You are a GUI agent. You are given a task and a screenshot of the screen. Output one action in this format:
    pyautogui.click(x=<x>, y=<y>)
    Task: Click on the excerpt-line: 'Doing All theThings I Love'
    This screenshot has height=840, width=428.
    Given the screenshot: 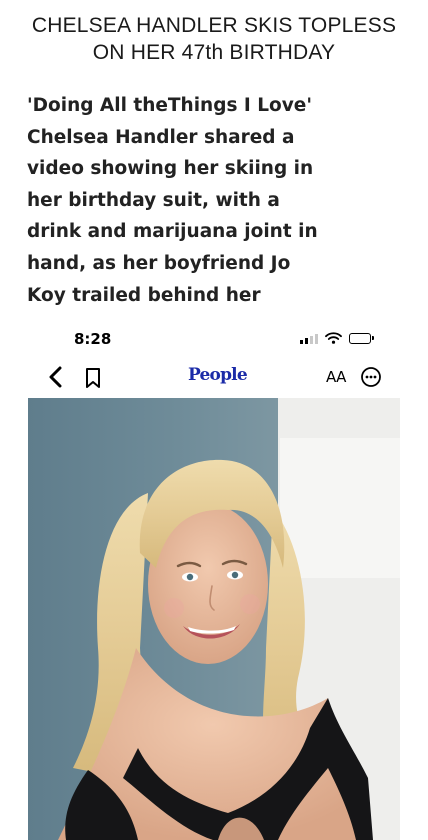 What is the action you would take?
    pyautogui.click(x=170, y=105)
    